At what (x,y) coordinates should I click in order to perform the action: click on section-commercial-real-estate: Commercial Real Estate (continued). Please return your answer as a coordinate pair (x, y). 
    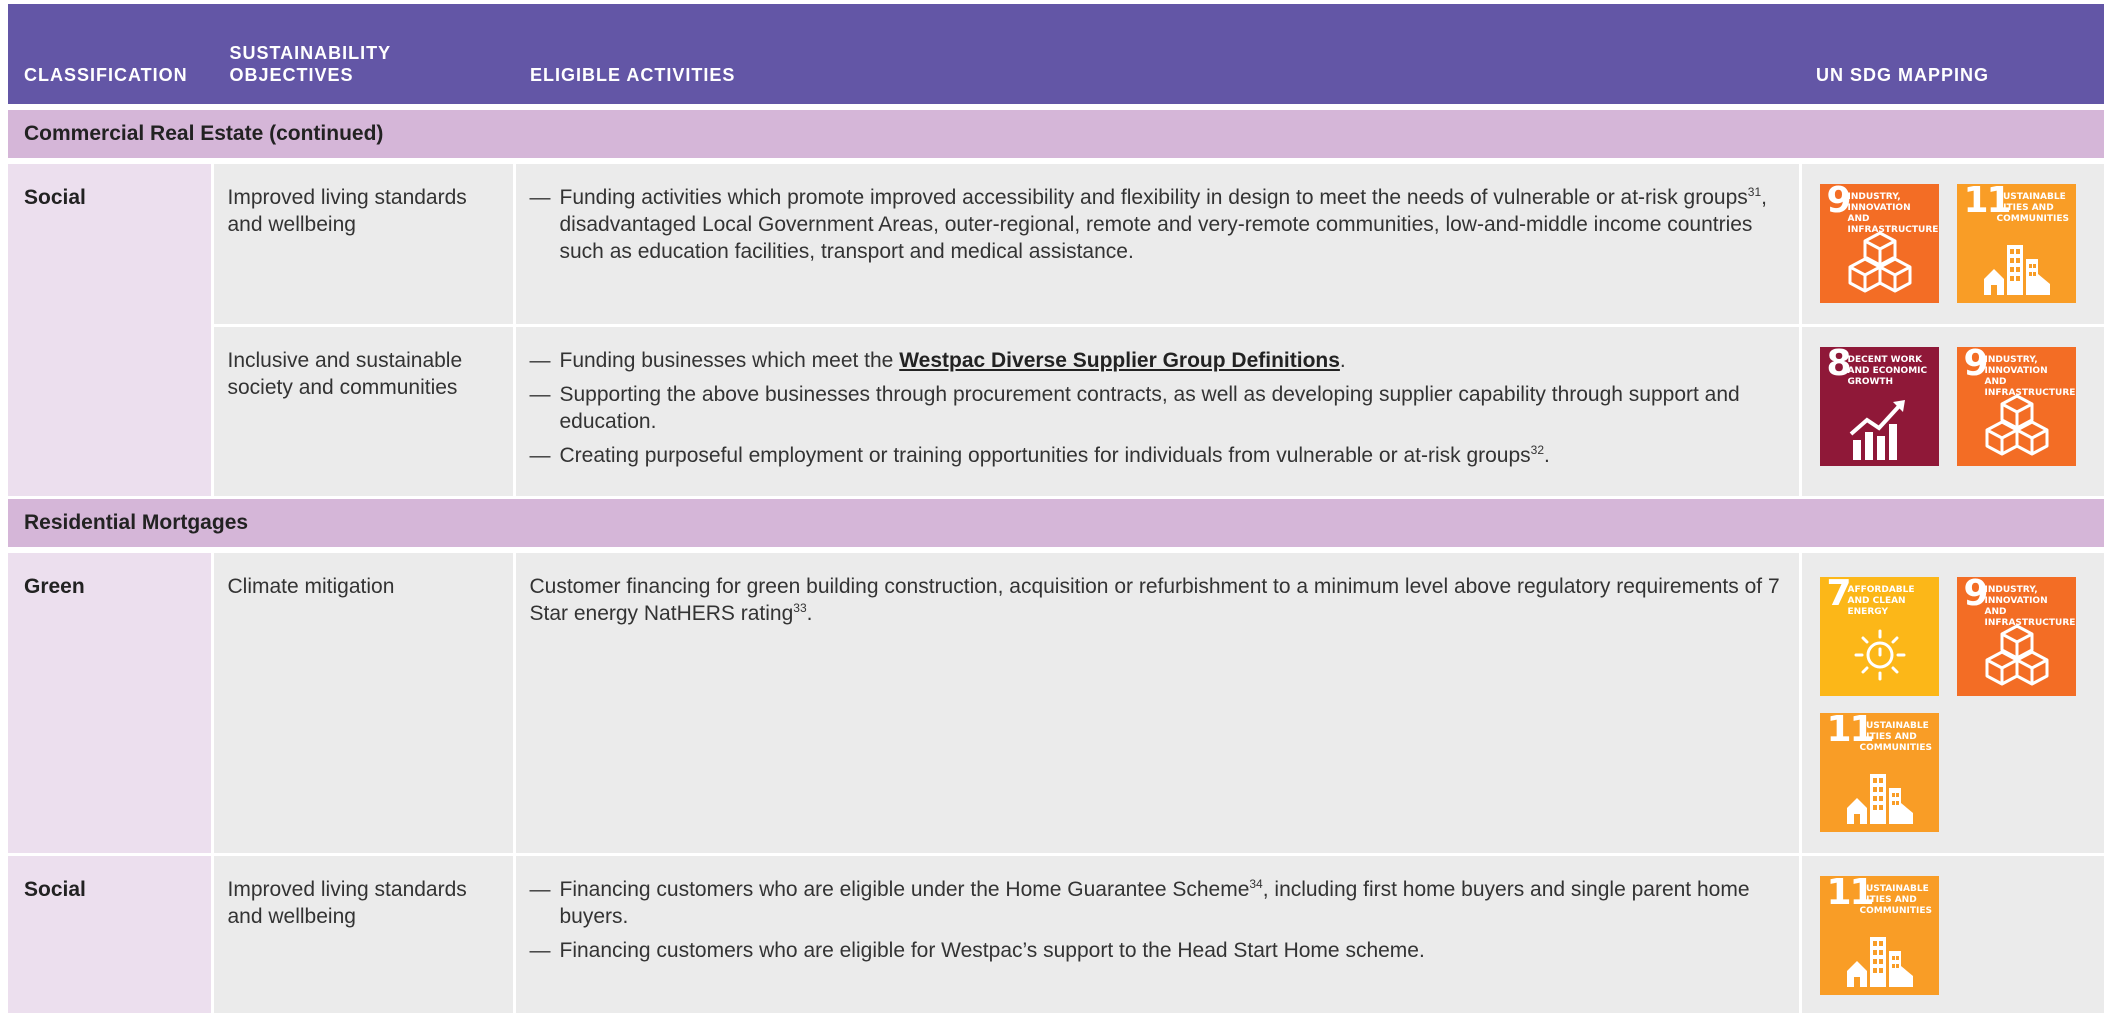
    Looking at the image, I should click on (1056, 134).